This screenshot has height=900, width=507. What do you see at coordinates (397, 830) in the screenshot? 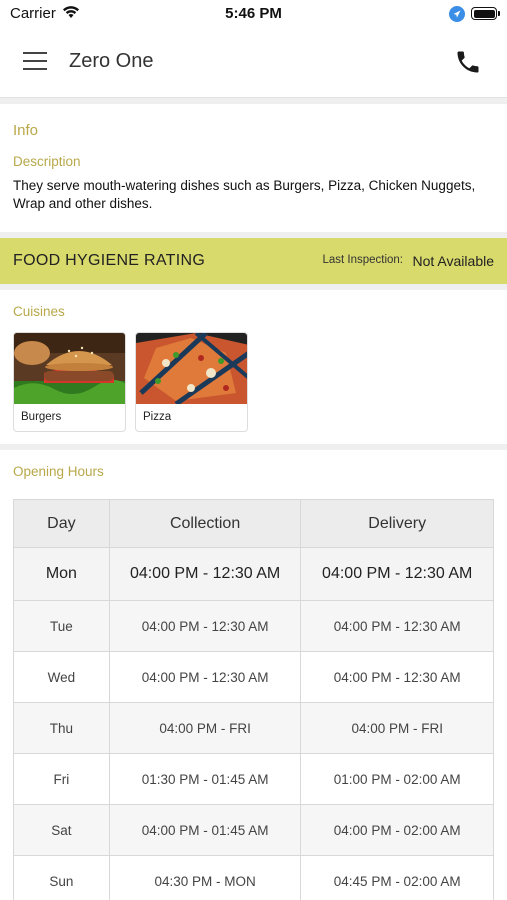
I see `delivery-cell: 04:00 PM - 02:00 AM` at bounding box center [397, 830].